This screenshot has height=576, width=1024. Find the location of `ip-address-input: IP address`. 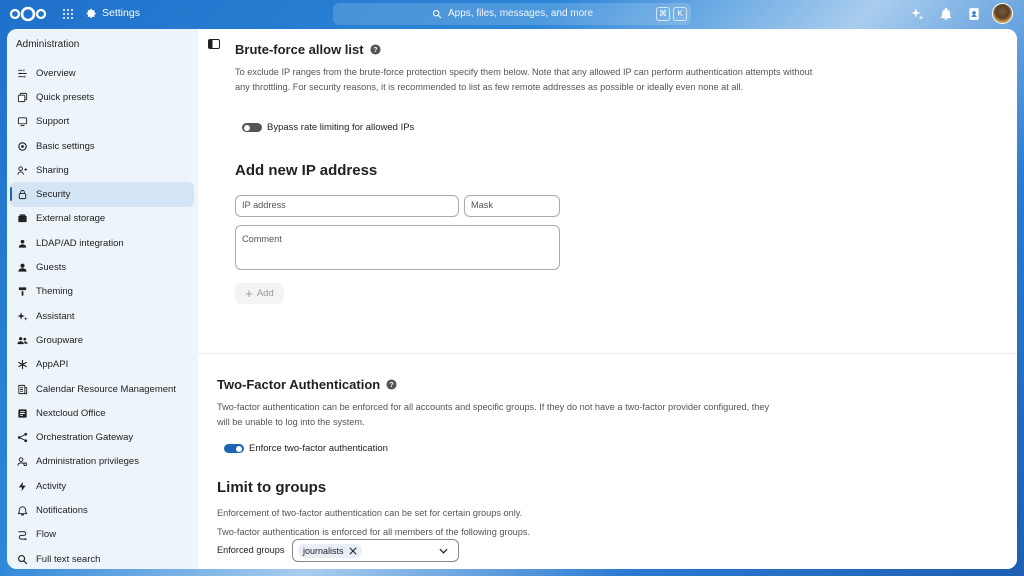

ip-address-input: IP address is located at coordinates (347, 206).